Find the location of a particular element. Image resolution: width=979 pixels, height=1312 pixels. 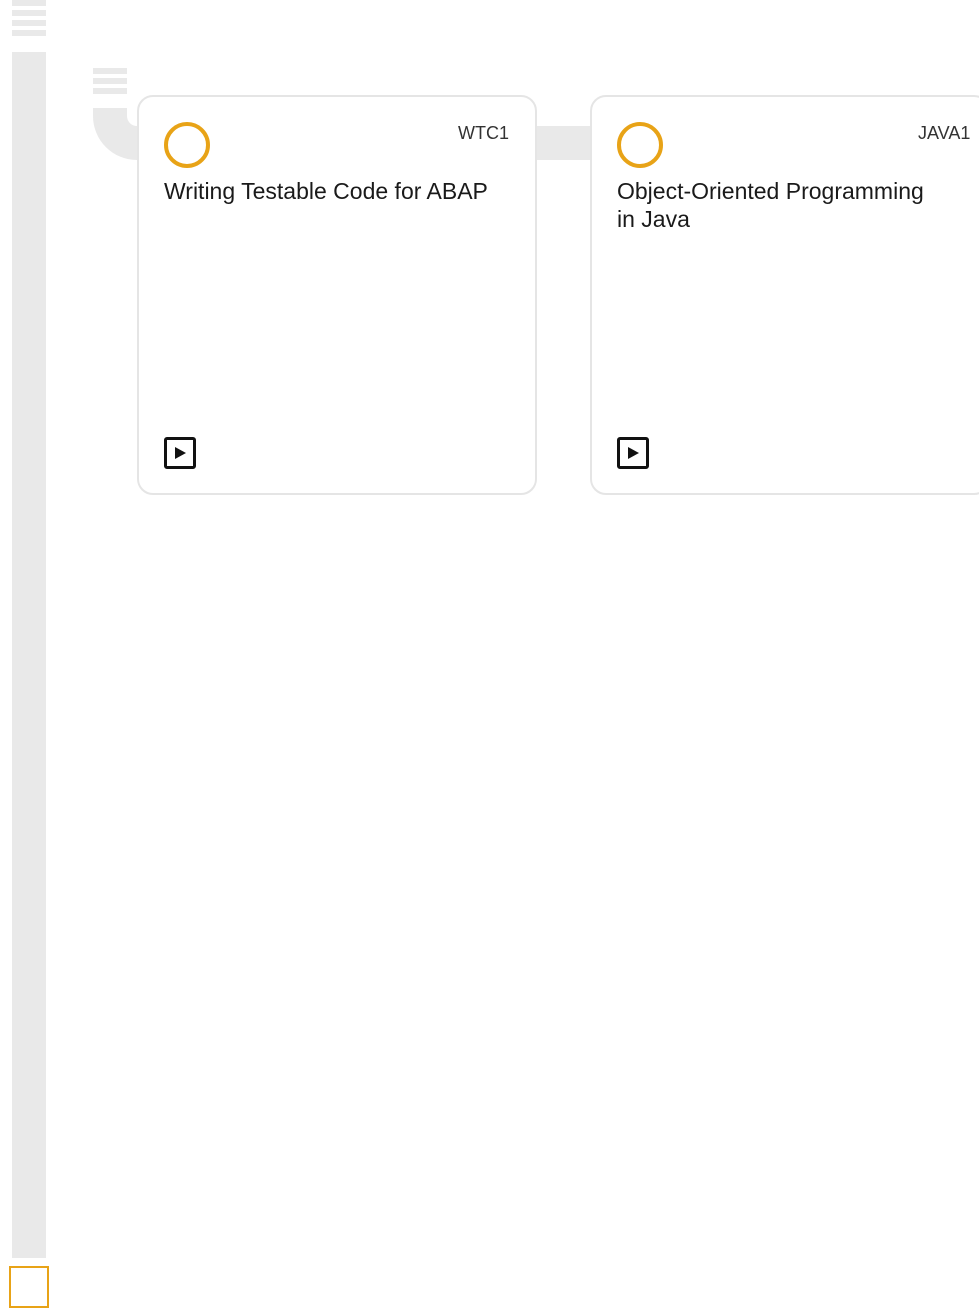

course-title: Writing Testable Code for ABAP is located at coordinates (329, 191).